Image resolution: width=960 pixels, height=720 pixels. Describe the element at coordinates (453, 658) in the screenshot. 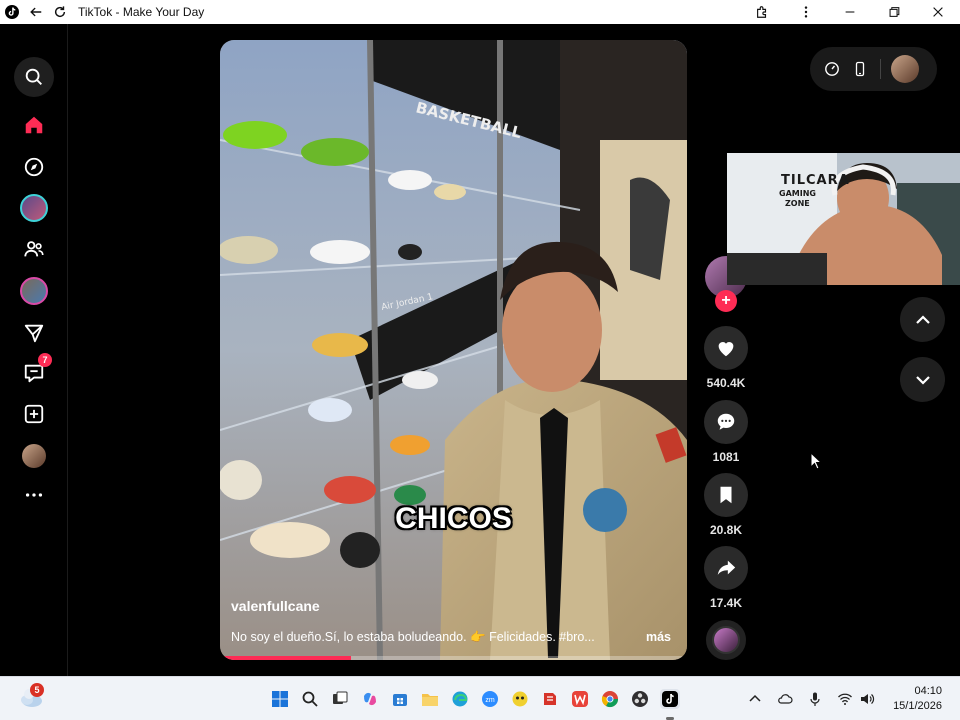

I see `video-progress-bar` at that location.